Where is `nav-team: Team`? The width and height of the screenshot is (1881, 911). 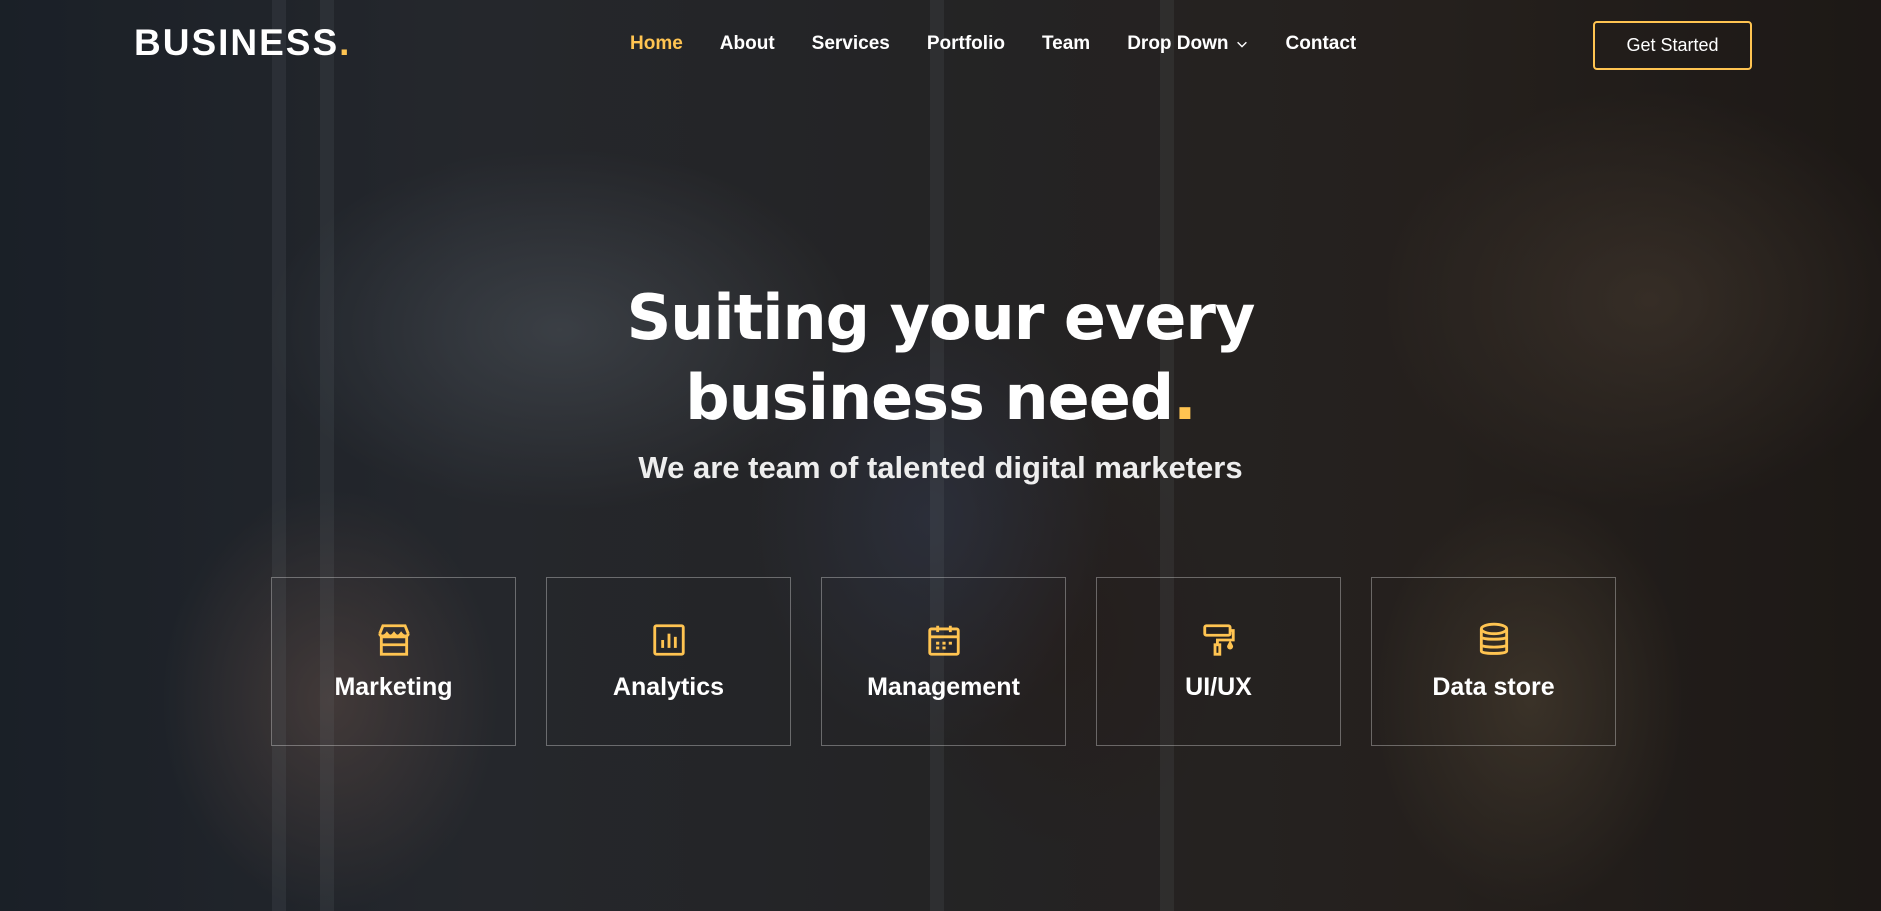 nav-team: Team is located at coordinates (1066, 44).